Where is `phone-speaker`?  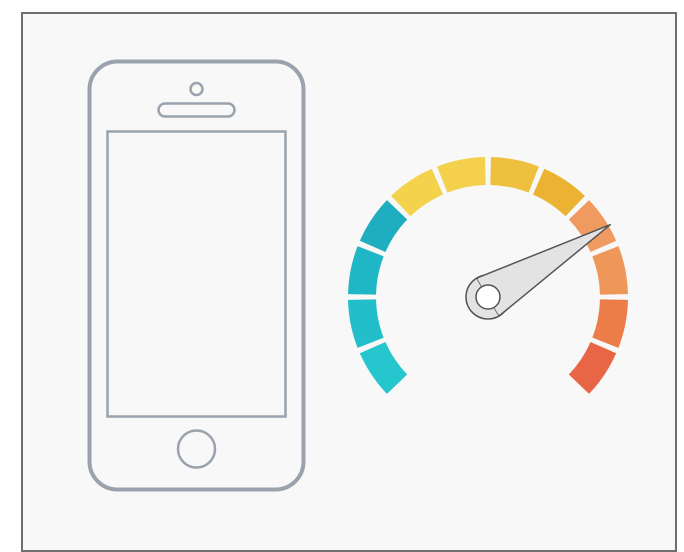
phone-speaker is located at coordinates (196, 110).